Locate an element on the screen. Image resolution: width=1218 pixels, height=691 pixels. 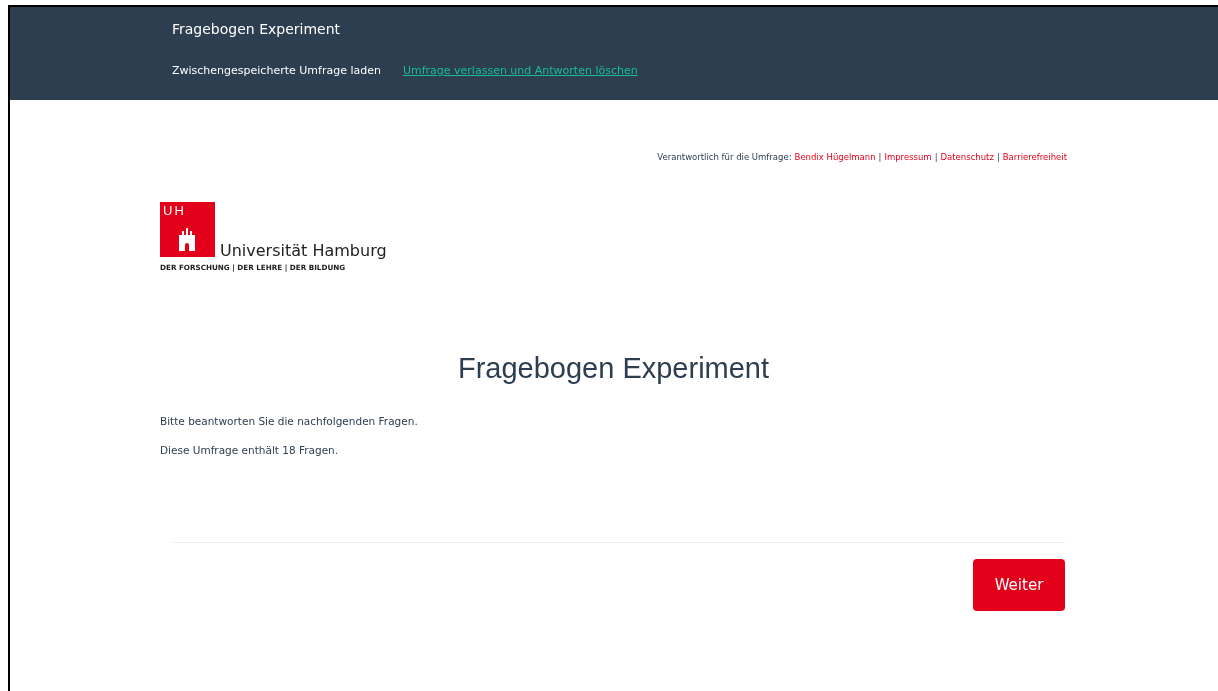
university-name: Universität Hamburg is located at coordinates (303, 251).